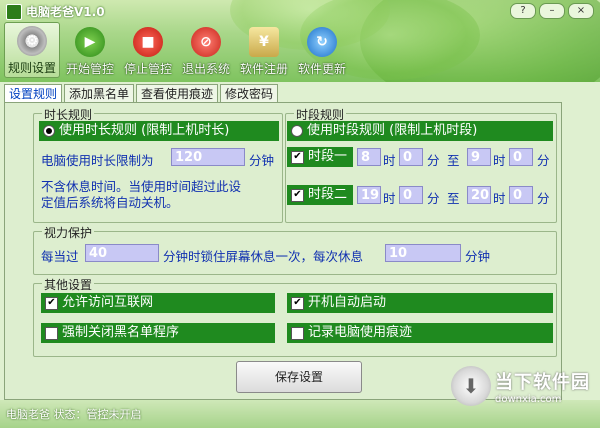 This screenshot has width=600, height=428. I want to click on period1-start-hour: 8, so click(369, 157).